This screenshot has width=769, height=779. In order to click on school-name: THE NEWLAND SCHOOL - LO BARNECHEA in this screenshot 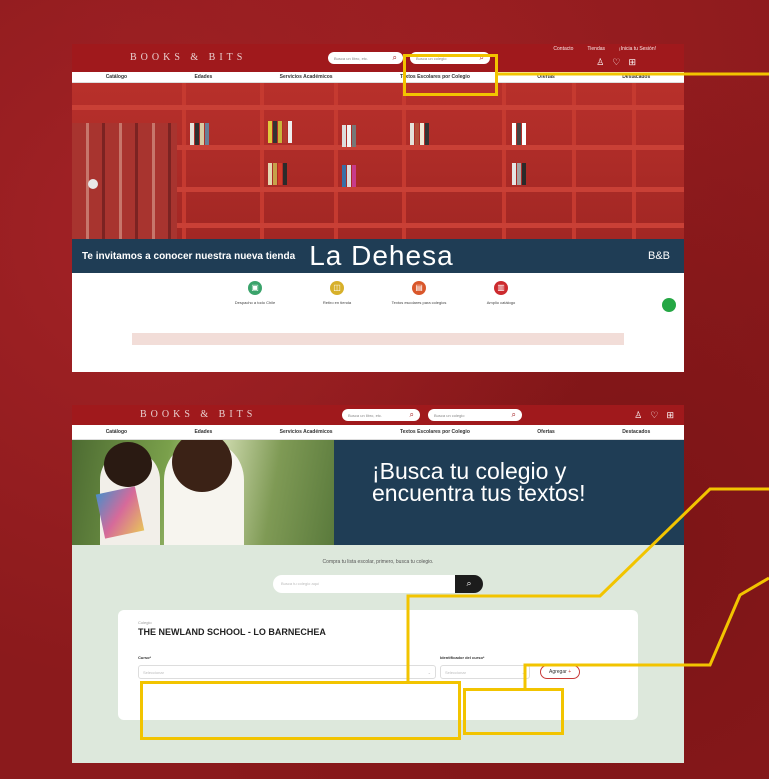, I will do `click(232, 632)`.